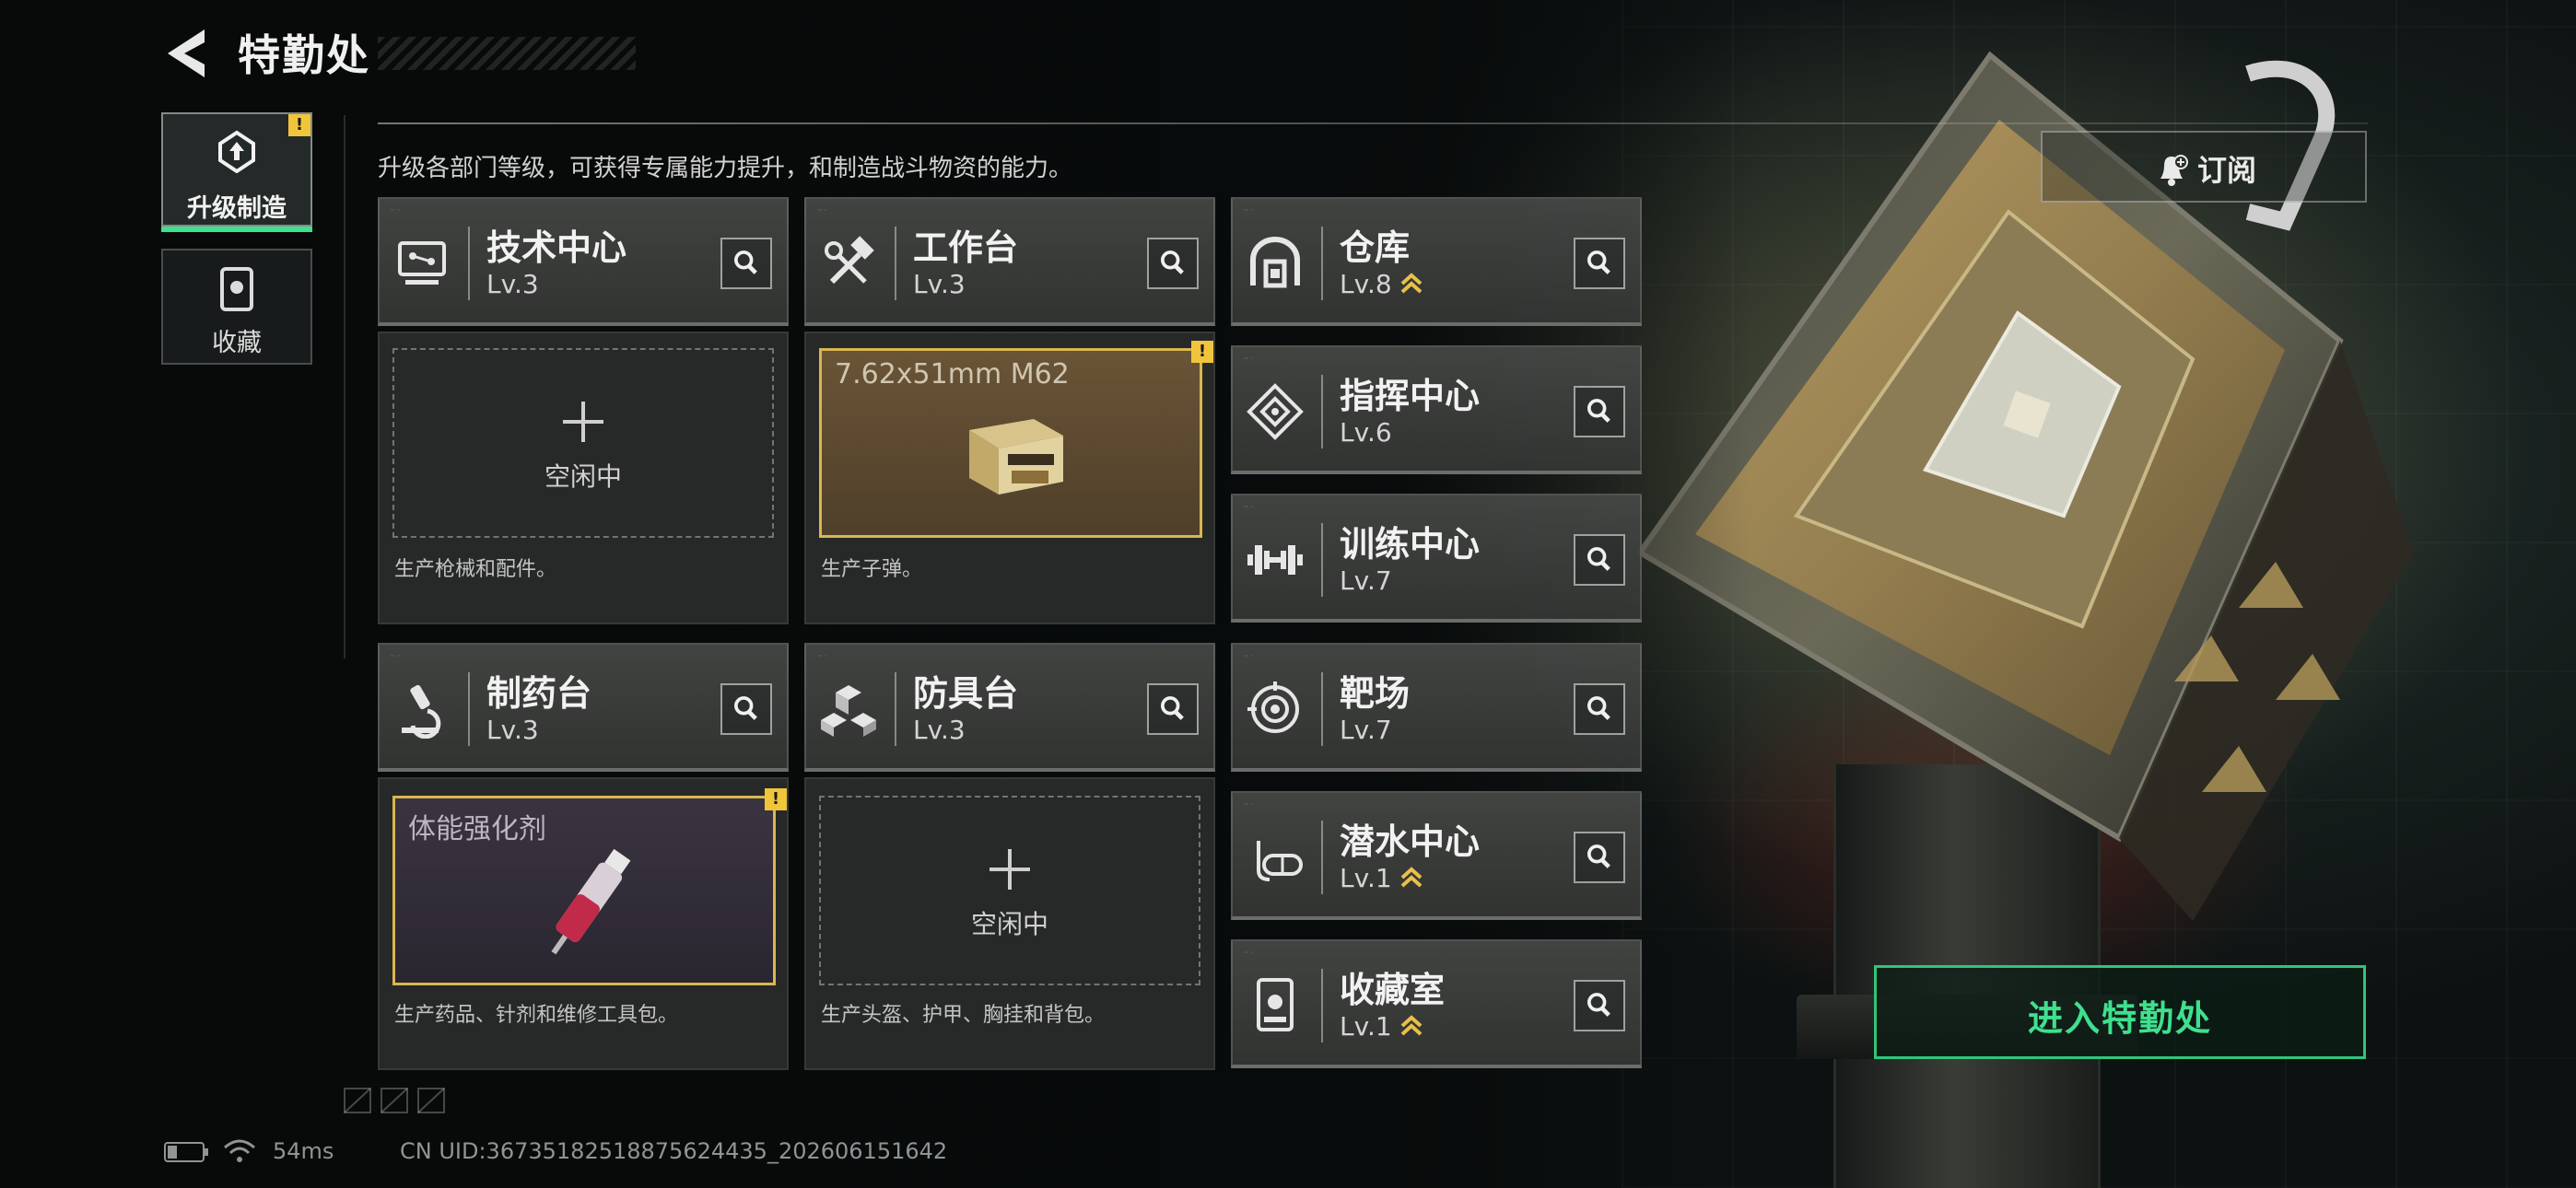  I want to click on facility-name: 收藏室, so click(1393, 990).